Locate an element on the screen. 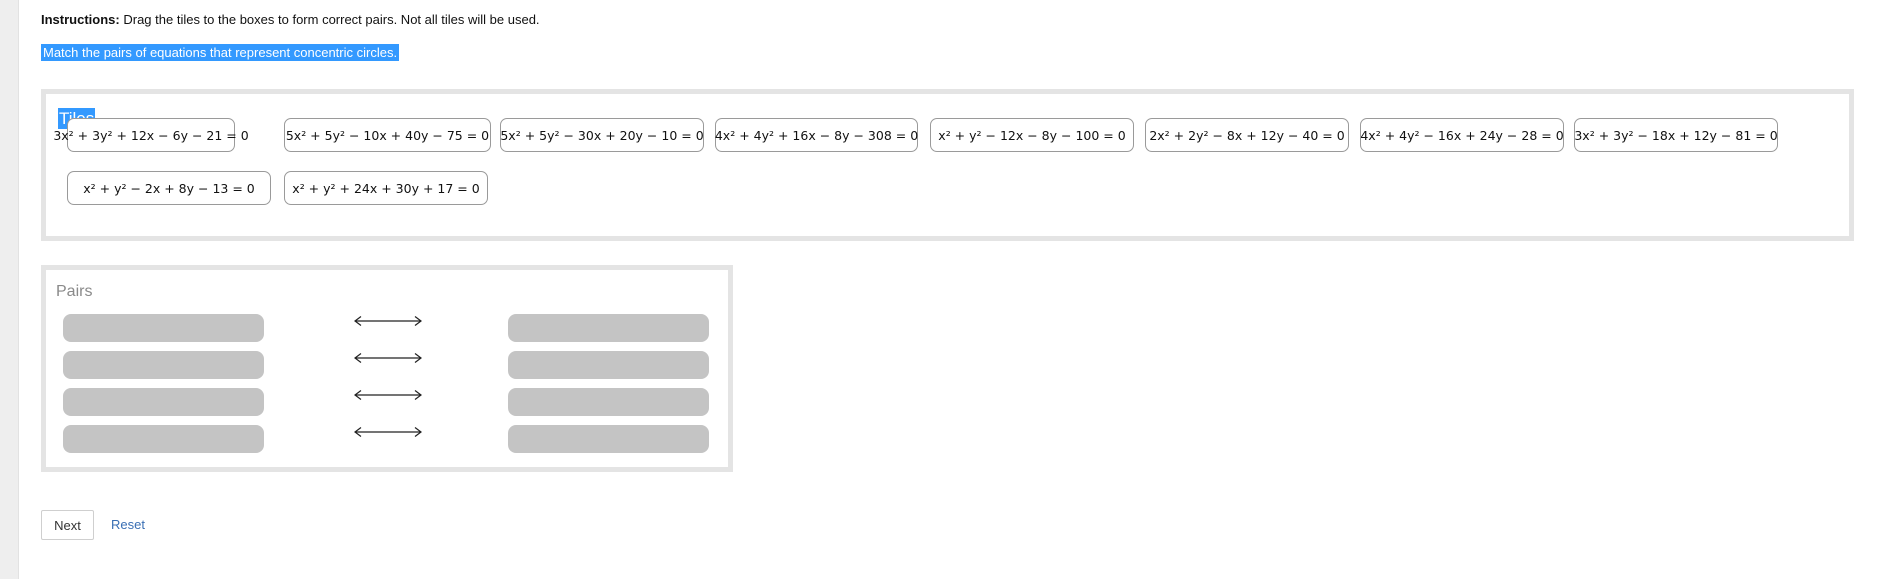 This screenshot has width=1894, height=579. tile-equation: 5x² + 5y² − 10x + 40y − 75 = 0 is located at coordinates (387, 135).